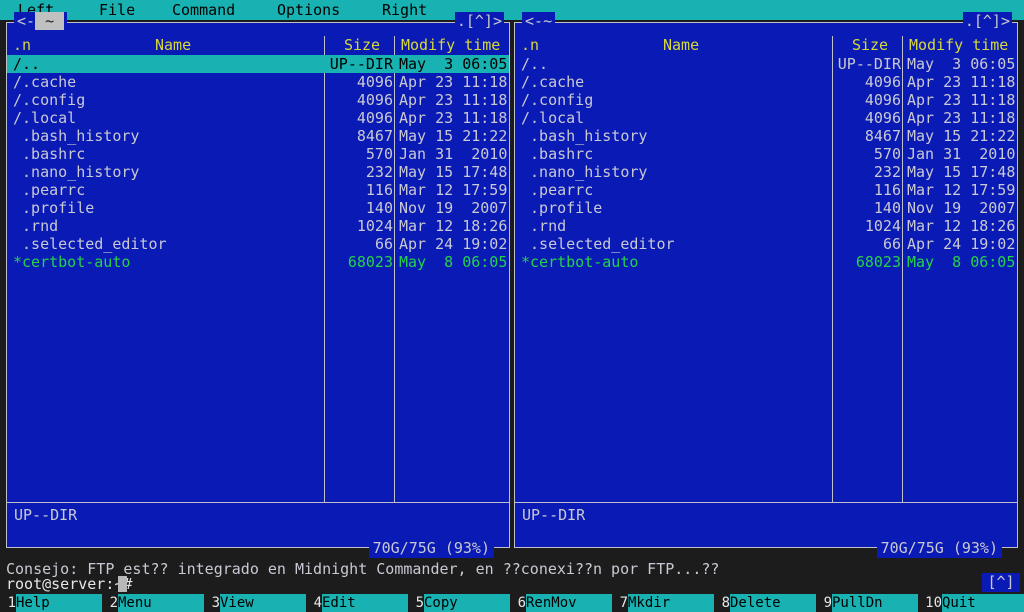 The image size is (1024, 612). What do you see at coordinates (404, 10) in the screenshot?
I see `menu-item-right: Right` at bounding box center [404, 10].